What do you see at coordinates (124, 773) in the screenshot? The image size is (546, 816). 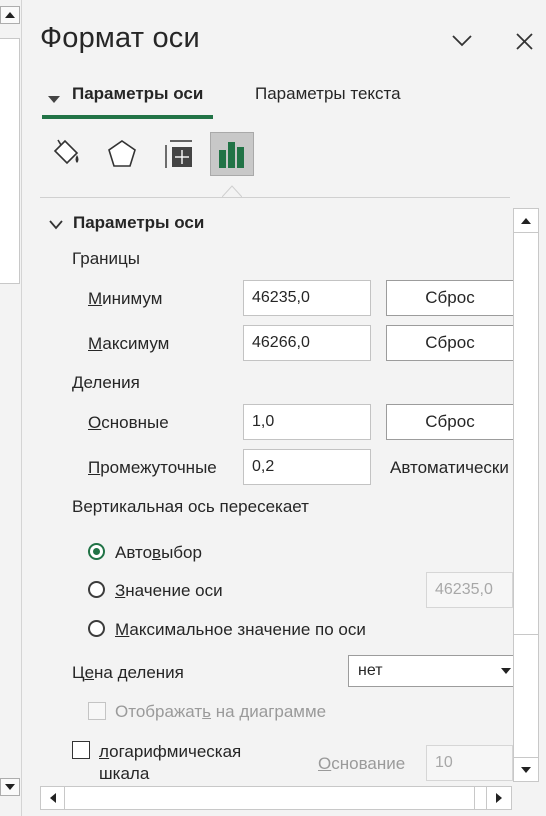 I see `log-scale-line2: шкала` at bounding box center [124, 773].